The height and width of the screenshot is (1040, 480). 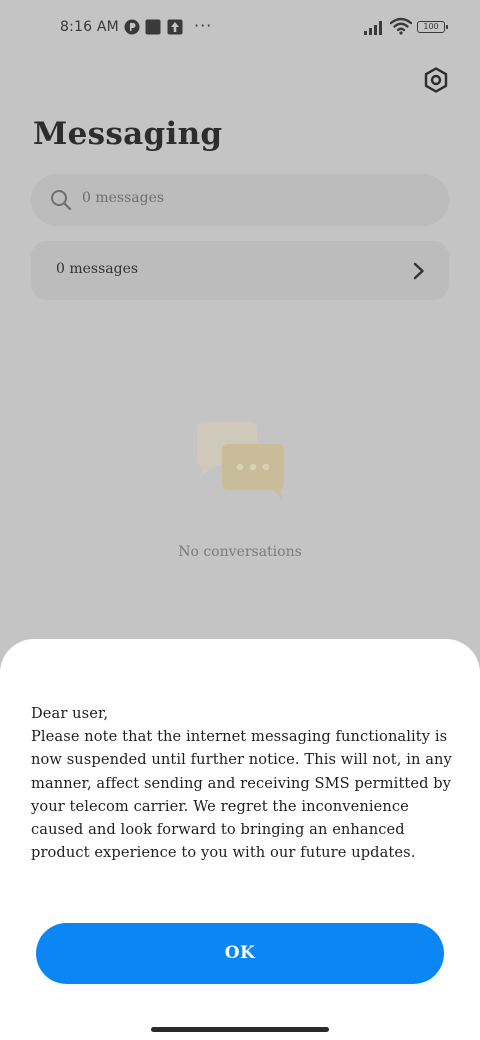 I want to click on settings-gear-icon, so click(x=436, y=80).